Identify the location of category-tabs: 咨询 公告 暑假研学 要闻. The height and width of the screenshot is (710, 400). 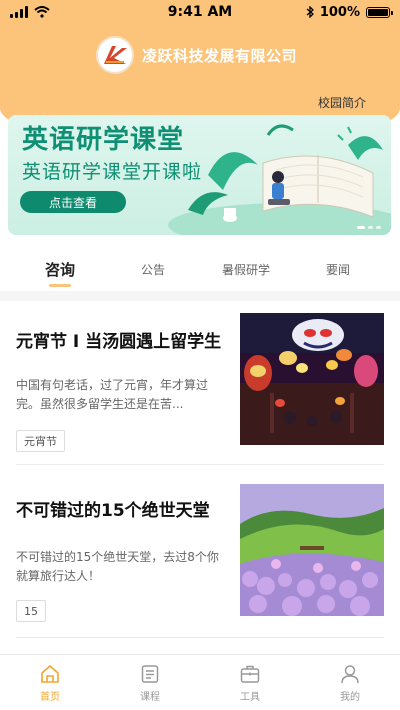
(200, 269).